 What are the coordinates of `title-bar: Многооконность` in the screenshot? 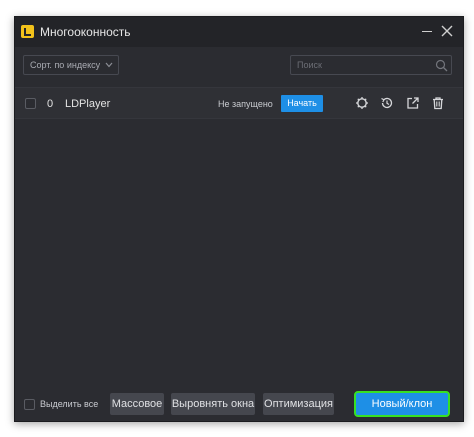 It's located at (239, 32).